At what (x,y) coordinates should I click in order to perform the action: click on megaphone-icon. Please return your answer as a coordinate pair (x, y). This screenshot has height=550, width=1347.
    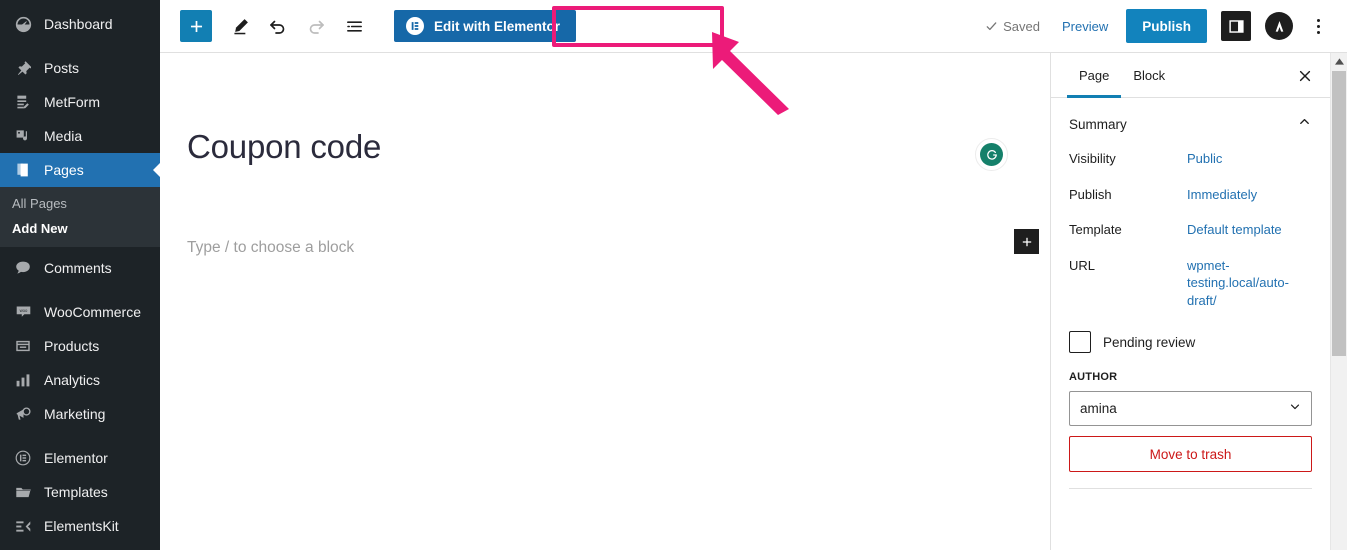
    Looking at the image, I should click on (23, 414).